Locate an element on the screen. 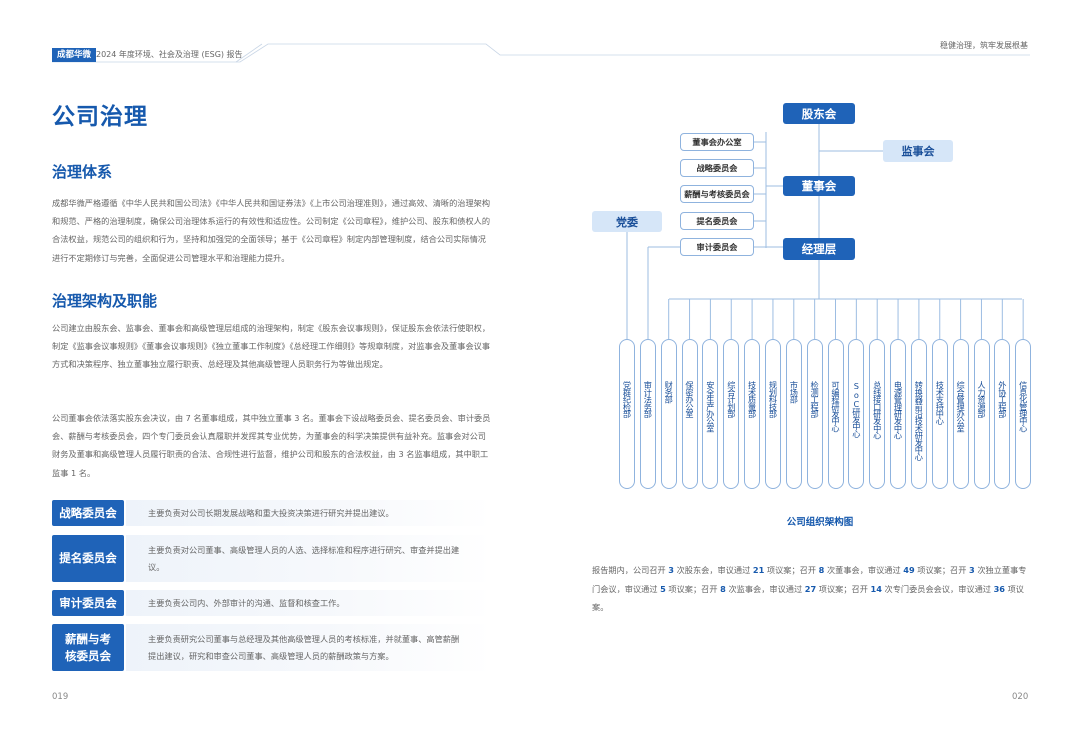  org-department: 人力资源部 is located at coordinates (981, 414).